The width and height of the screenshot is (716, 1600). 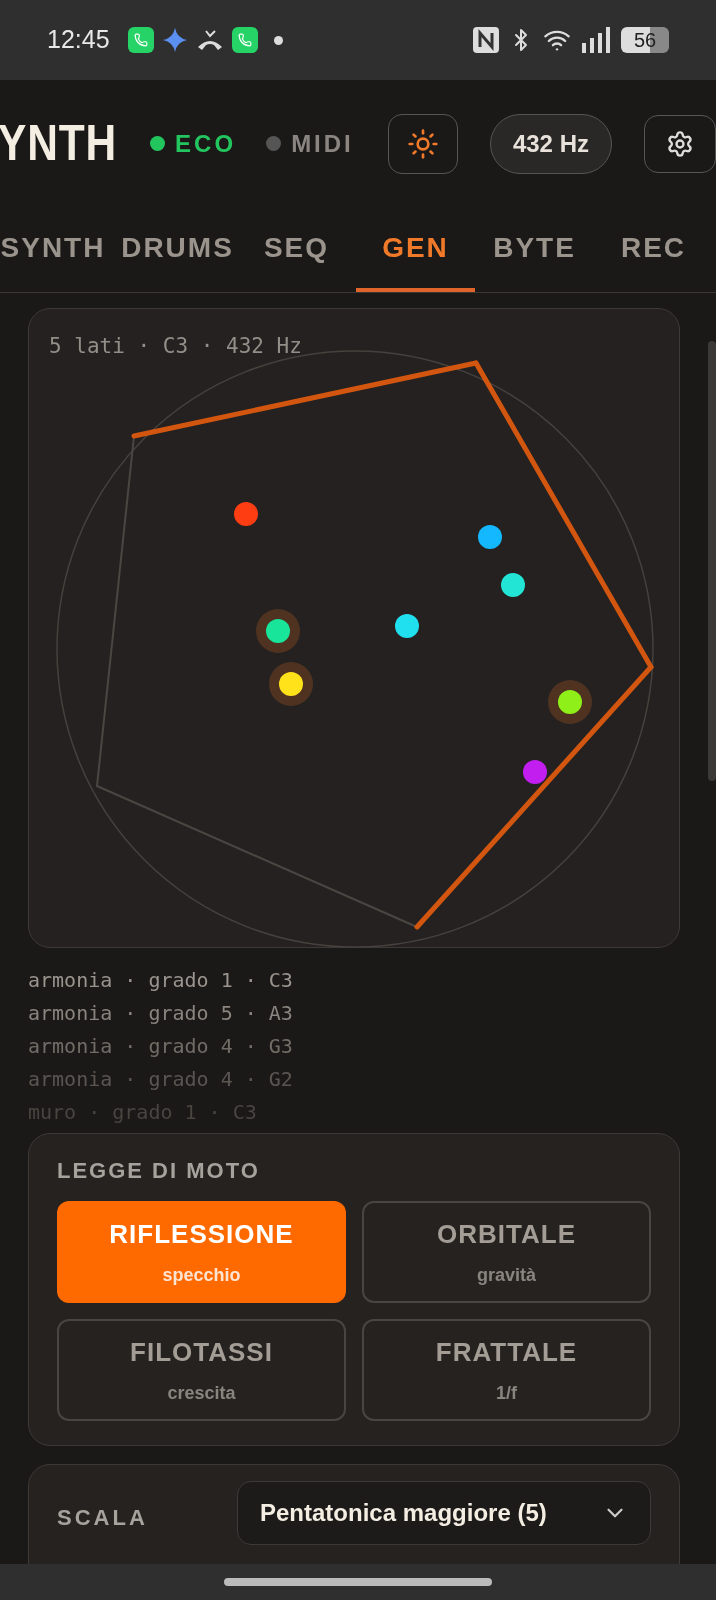 I want to click on tuning-button: 432 Hz, so click(x=551, y=143).